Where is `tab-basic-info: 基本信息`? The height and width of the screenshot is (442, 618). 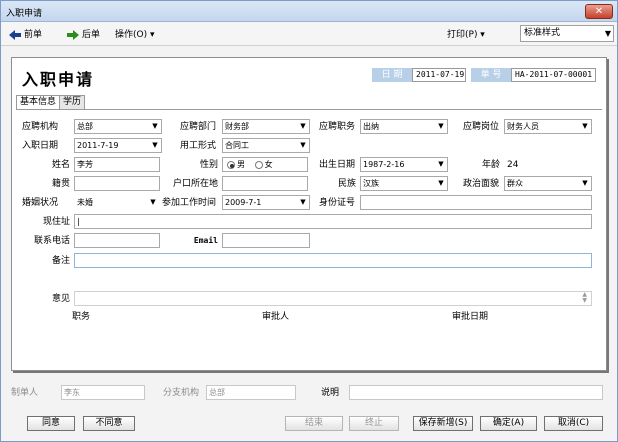
tab-basic-info: 基本信息 is located at coordinates (38, 102).